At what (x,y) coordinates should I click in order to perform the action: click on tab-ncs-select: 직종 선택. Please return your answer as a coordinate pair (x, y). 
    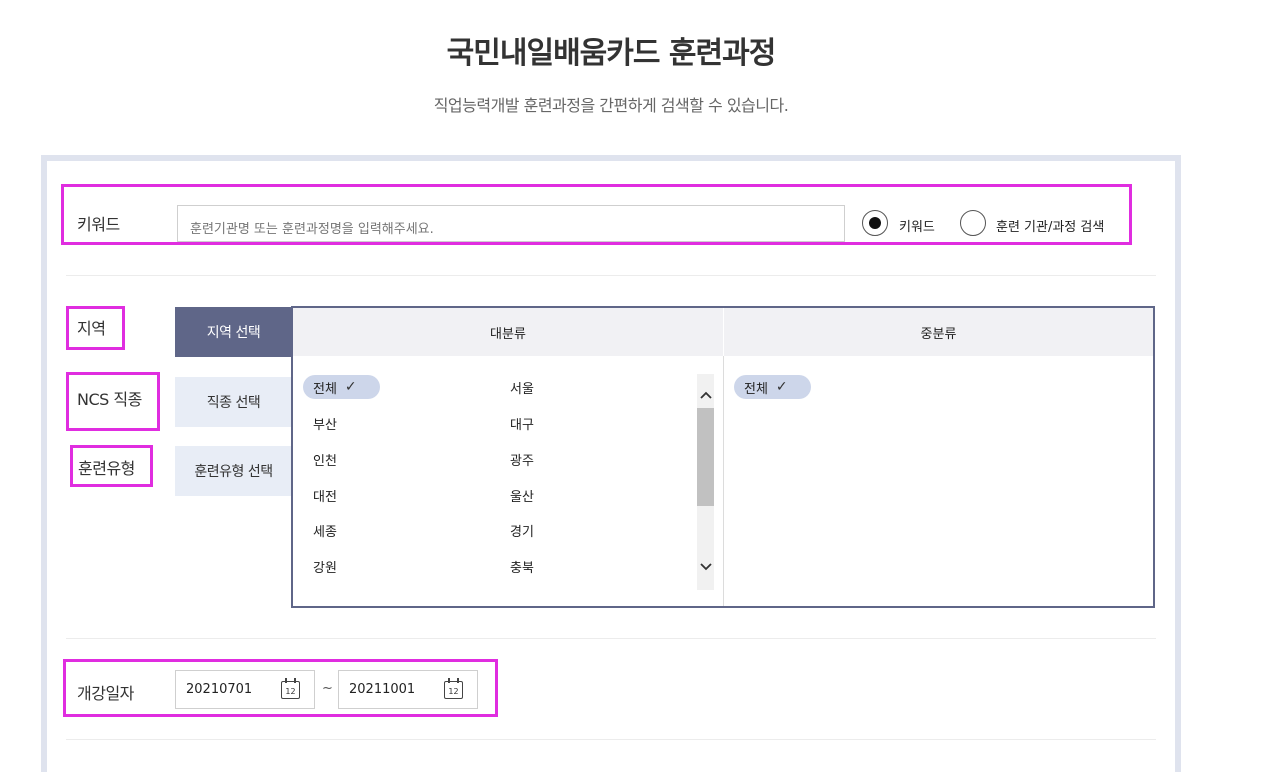
    Looking at the image, I should click on (233, 402).